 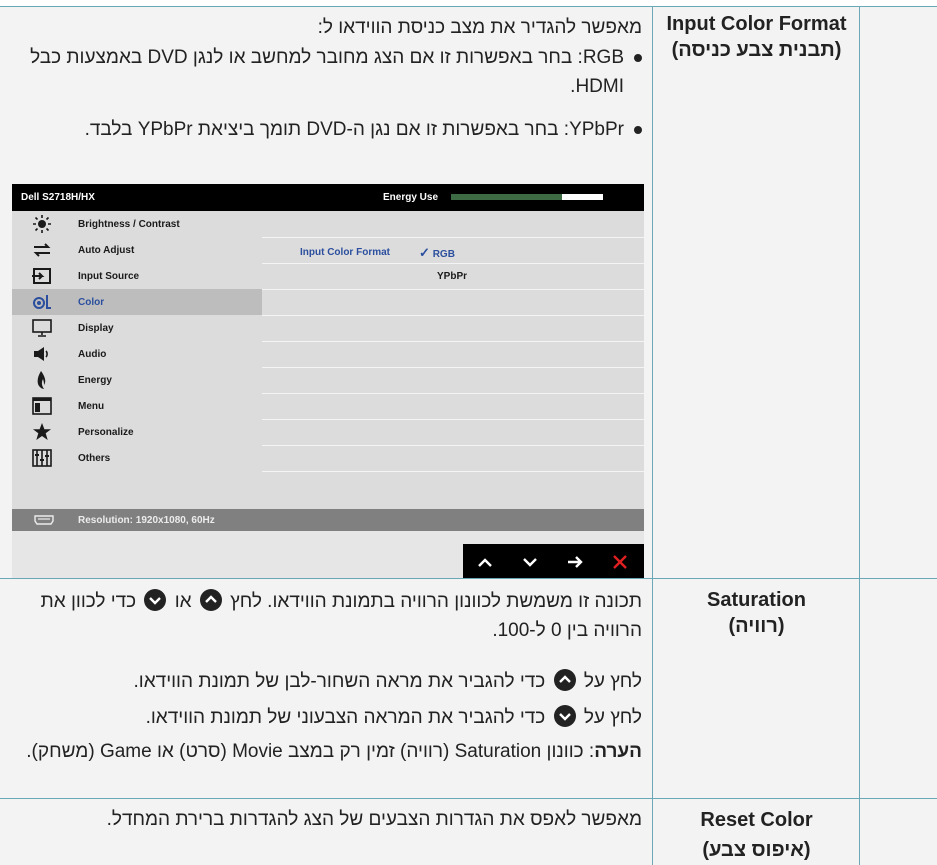 I want to click on energy-use-indicator, so click(x=582, y=197).